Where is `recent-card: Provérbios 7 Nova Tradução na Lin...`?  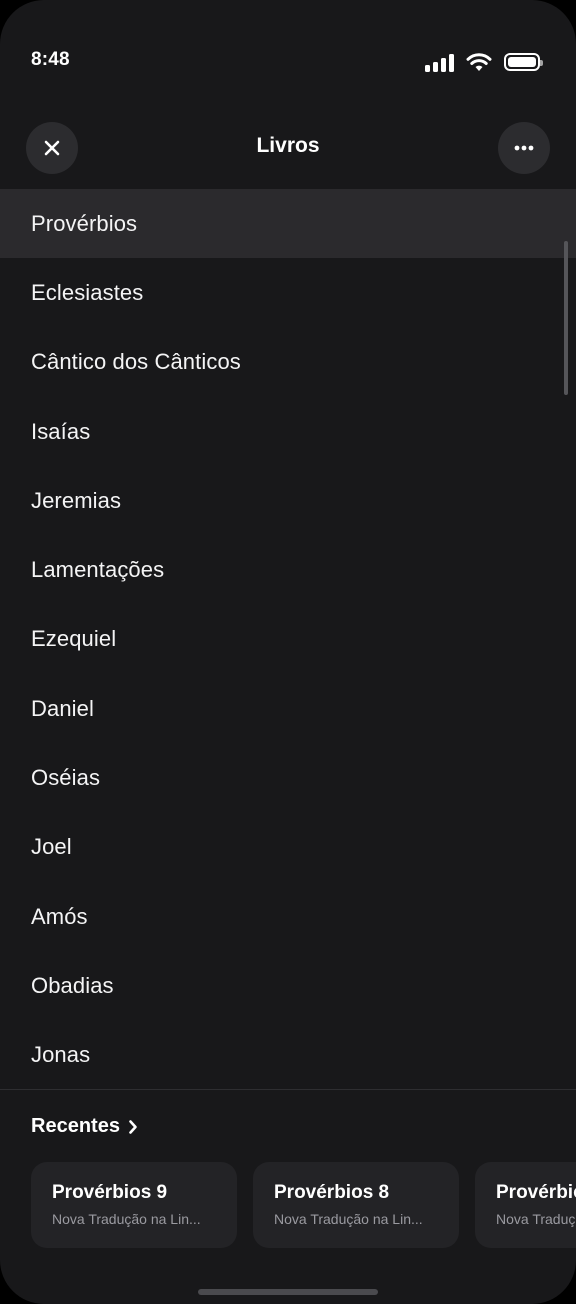 recent-card: Provérbios 7 Nova Tradução na Lin... is located at coordinates (525, 1205).